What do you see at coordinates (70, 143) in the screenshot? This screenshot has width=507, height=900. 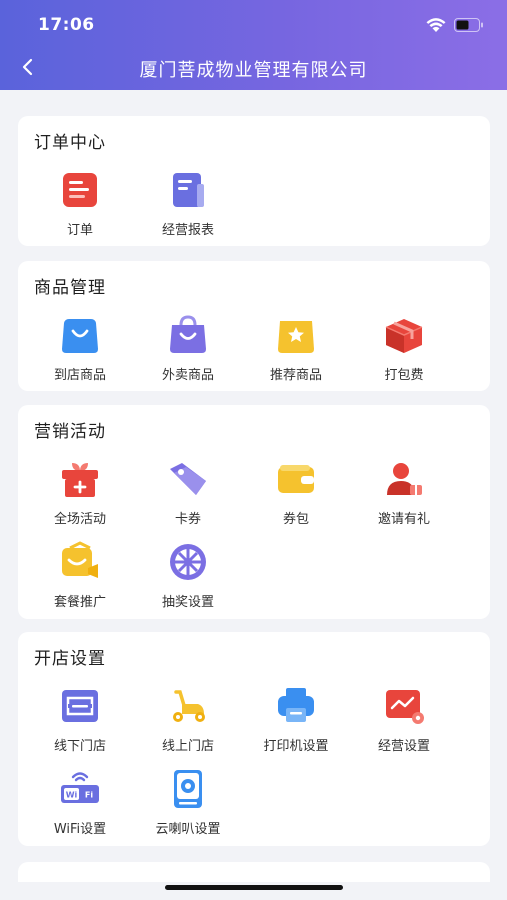 I see `section-title: 订单中心` at bounding box center [70, 143].